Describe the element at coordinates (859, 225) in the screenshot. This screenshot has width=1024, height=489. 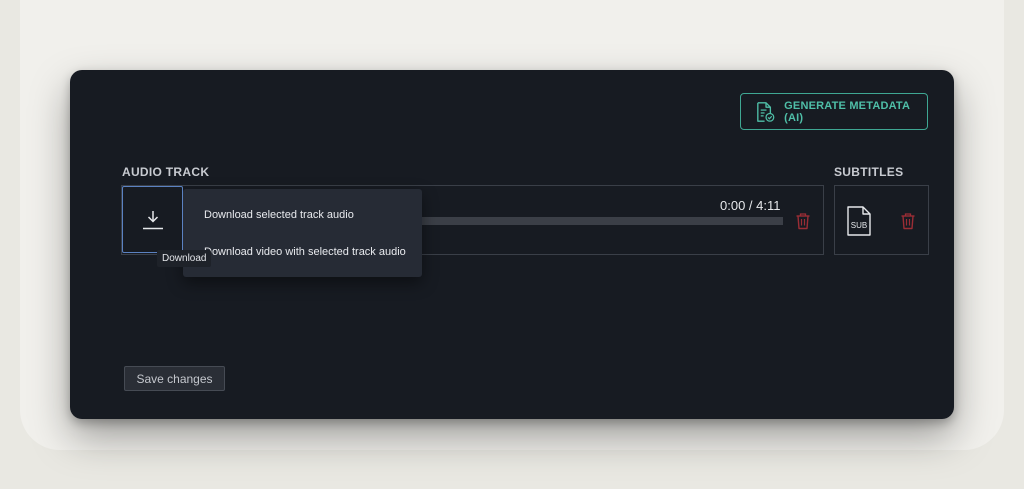
I see `subtitle-file-label: SUB` at that location.